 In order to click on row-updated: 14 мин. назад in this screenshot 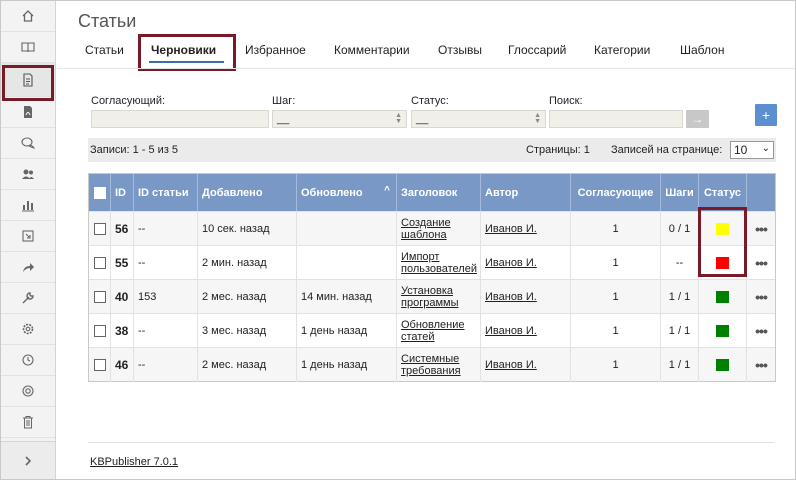, I will do `click(347, 297)`.